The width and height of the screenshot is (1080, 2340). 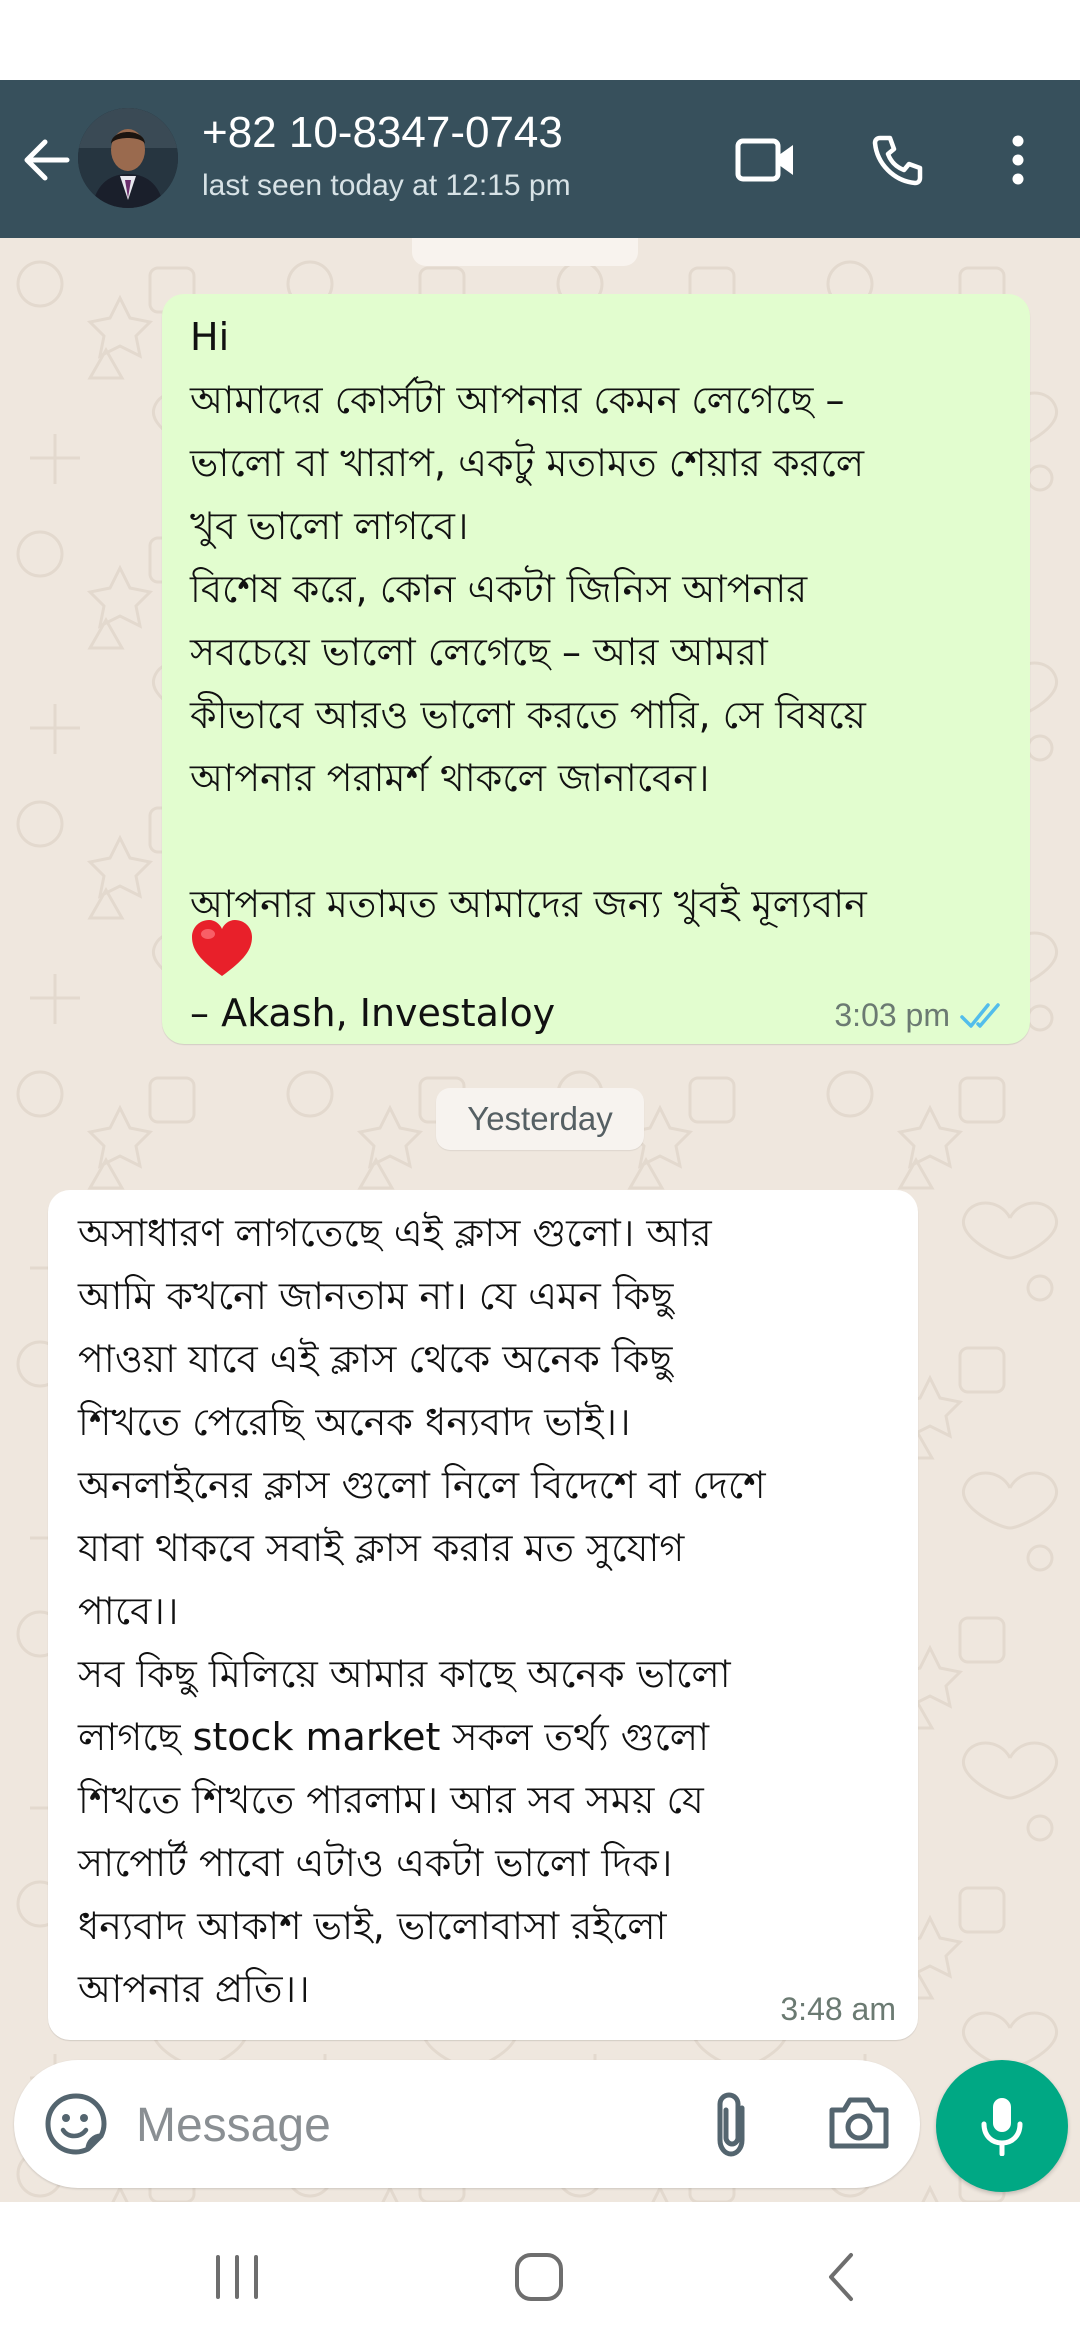 What do you see at coordinates (540, 40) in the screenshot?
I see `status-bar` at bounding box center [540, 40].